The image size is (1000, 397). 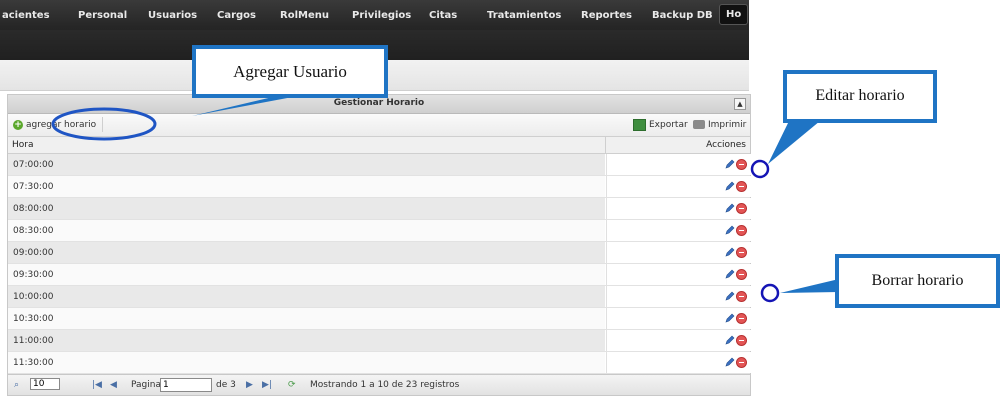 I want to click on table-row: 10:30:00, so click(x=379, y=319).